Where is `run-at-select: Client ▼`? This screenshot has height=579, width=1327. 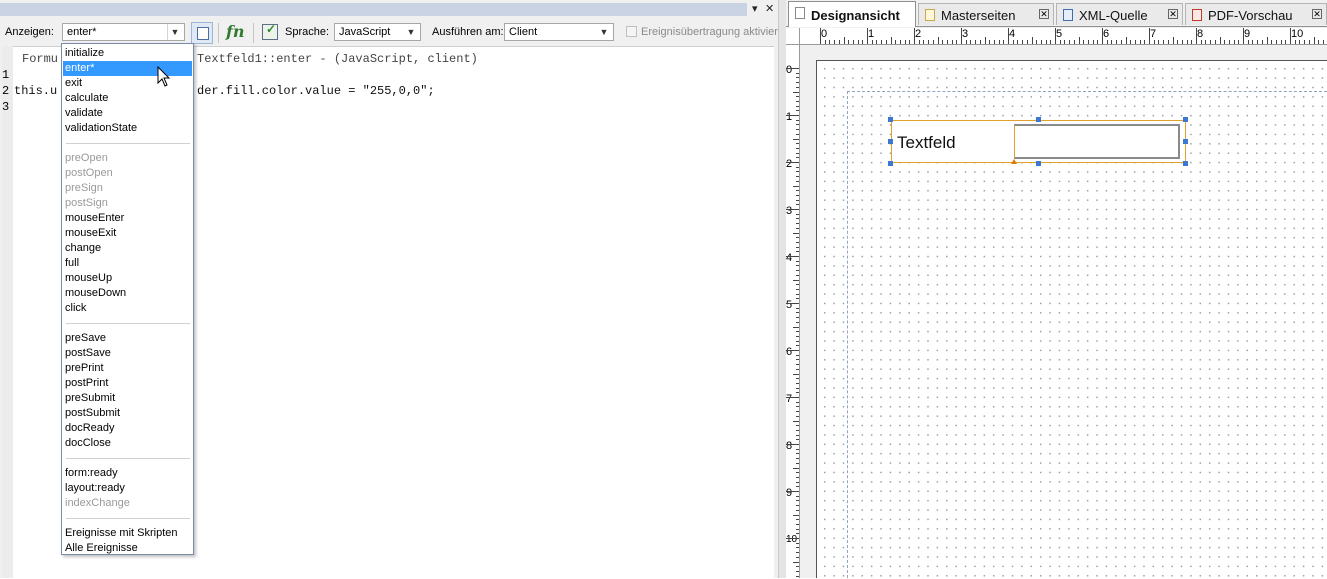
run-at-select: Client ▼ is located at coordinates (559, 32).